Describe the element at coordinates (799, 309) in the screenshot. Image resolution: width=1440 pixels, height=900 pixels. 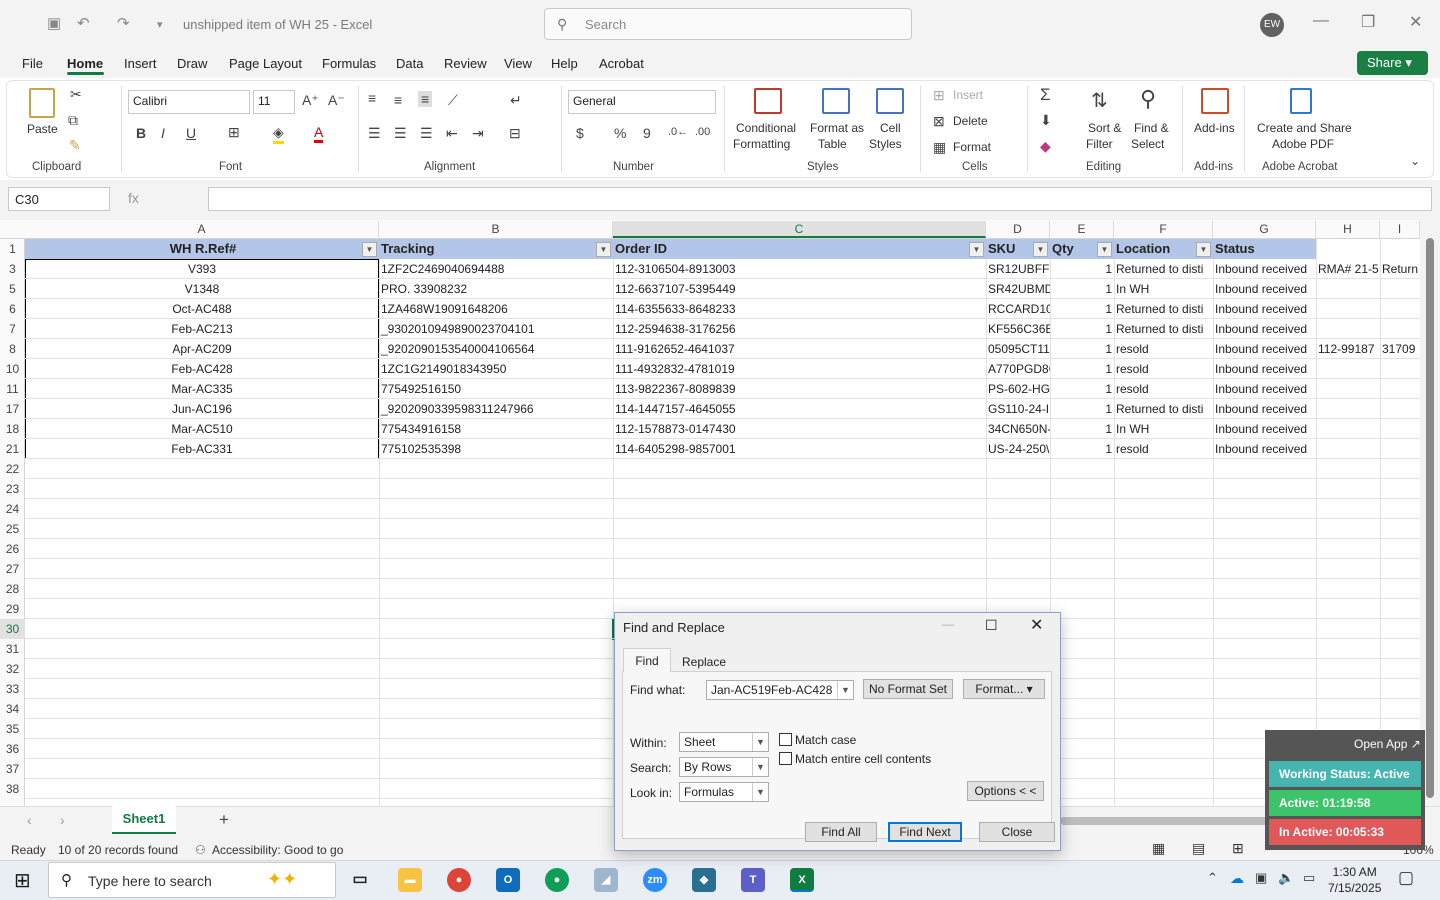
I see `cell-order-id: 114-6355633-8648233` at that location.